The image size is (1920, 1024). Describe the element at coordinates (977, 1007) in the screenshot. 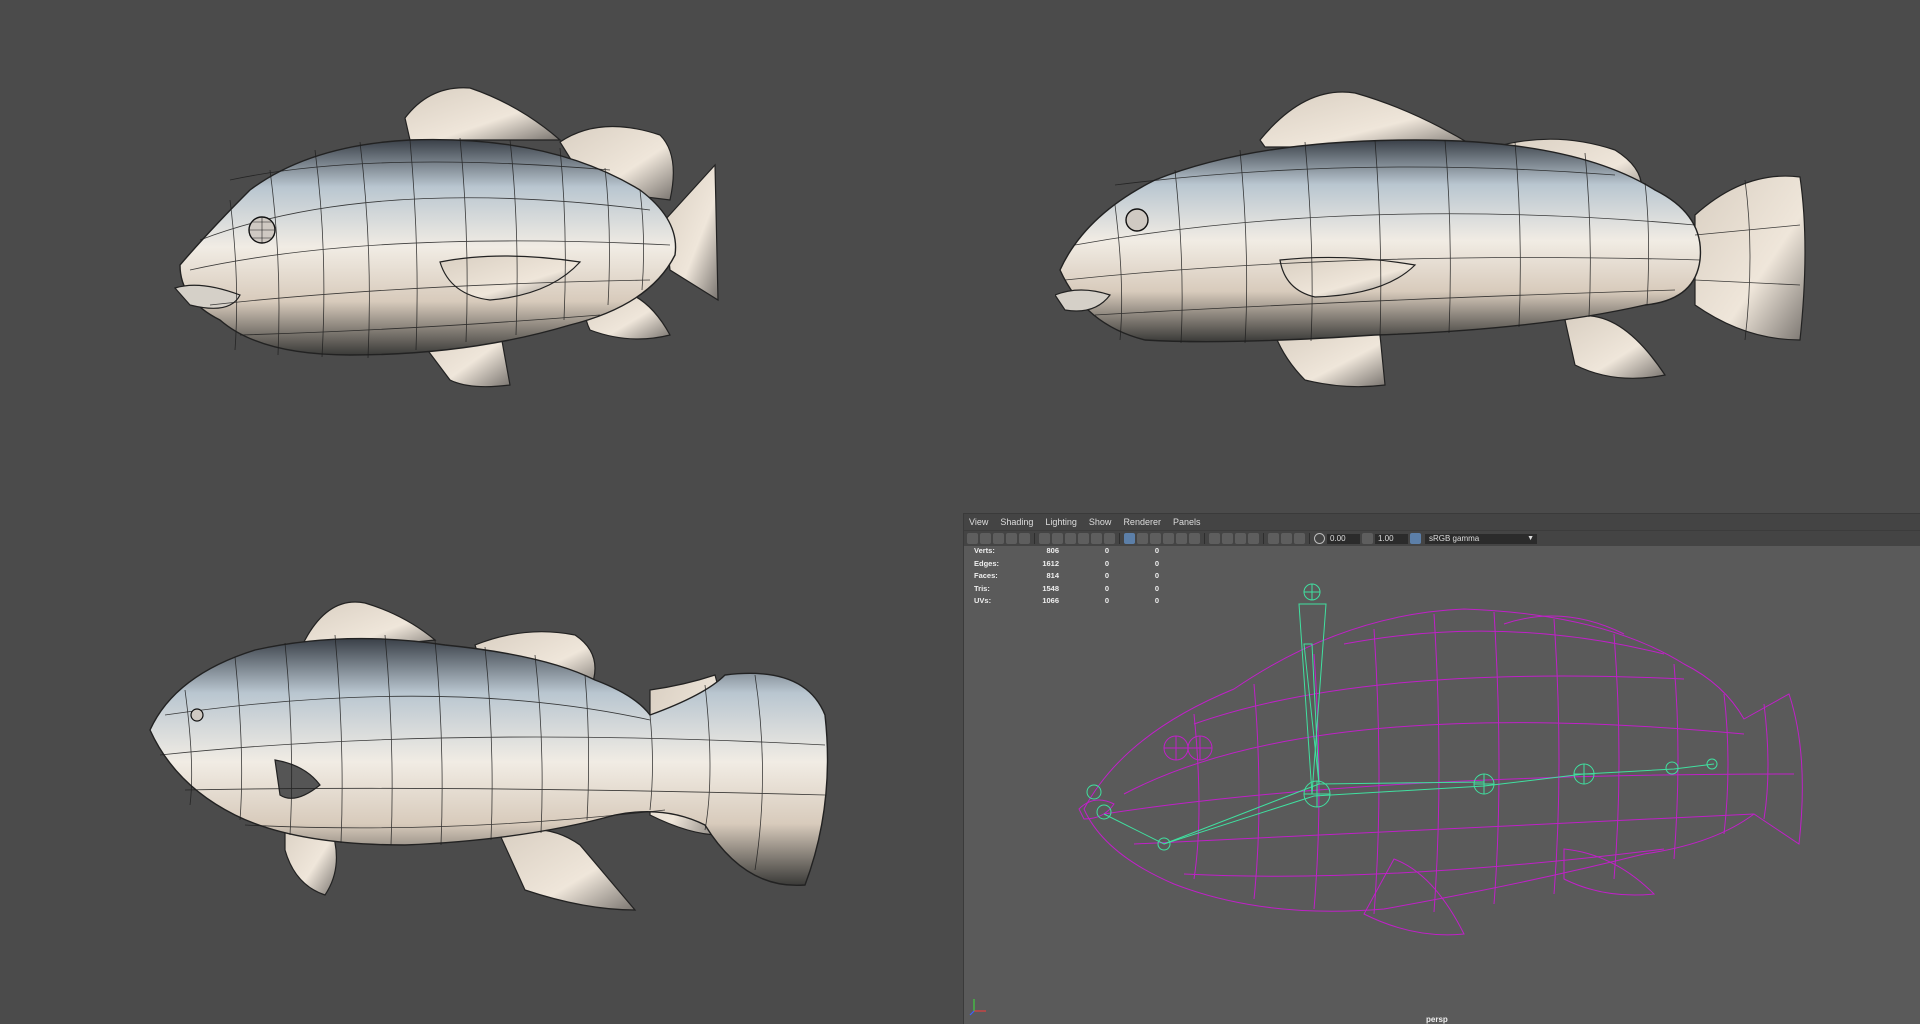

I see `axis-gizmo-icon` at that location.